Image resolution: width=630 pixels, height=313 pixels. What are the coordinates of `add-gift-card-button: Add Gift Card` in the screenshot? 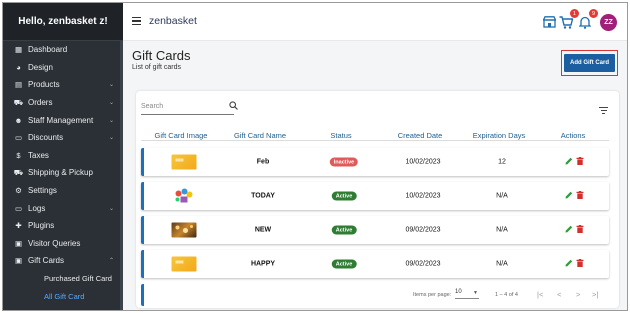 It's located at (589, 63).